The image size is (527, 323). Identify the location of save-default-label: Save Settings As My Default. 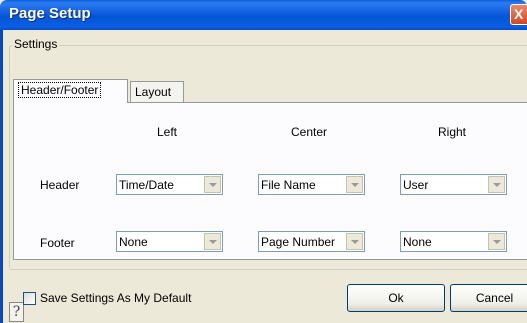
(115, 298).